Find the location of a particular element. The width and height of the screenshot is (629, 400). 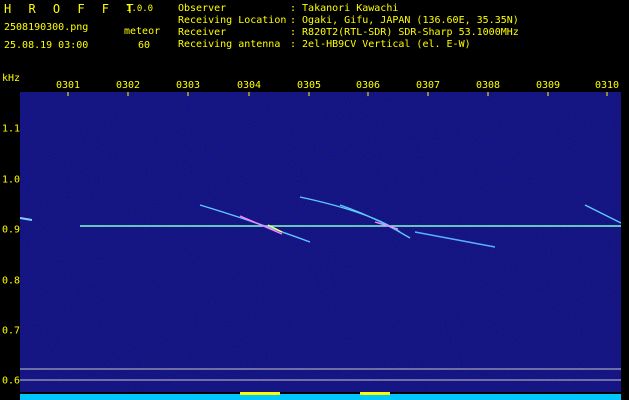

hour-label: 0305 is located at coordinates (309, 85).